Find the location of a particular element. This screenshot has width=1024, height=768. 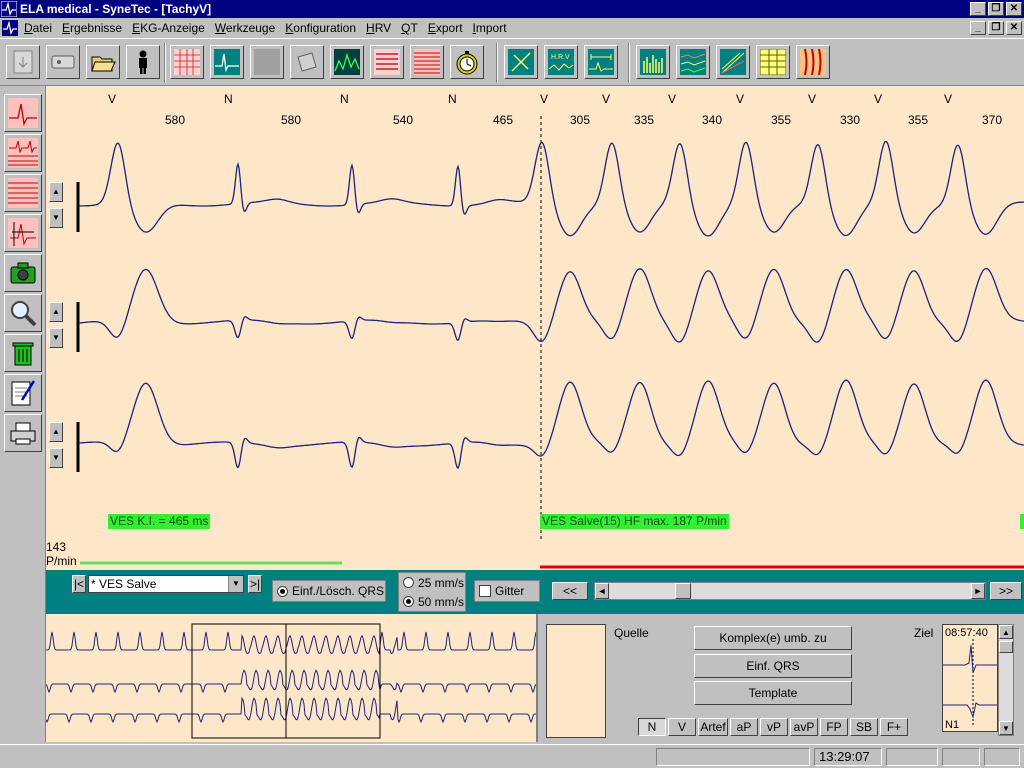

window-title: ELA medical - SyneTec - [TachyV] is located at coordinates (116, 9).